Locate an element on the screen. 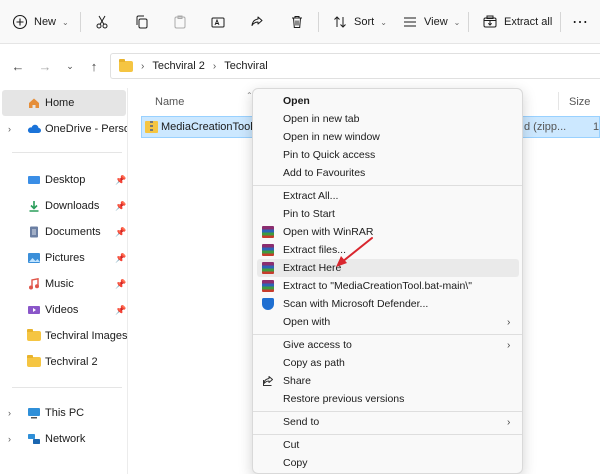  address-bar: › Techviral 2 › Techviral is located at coordinates (355, 66).